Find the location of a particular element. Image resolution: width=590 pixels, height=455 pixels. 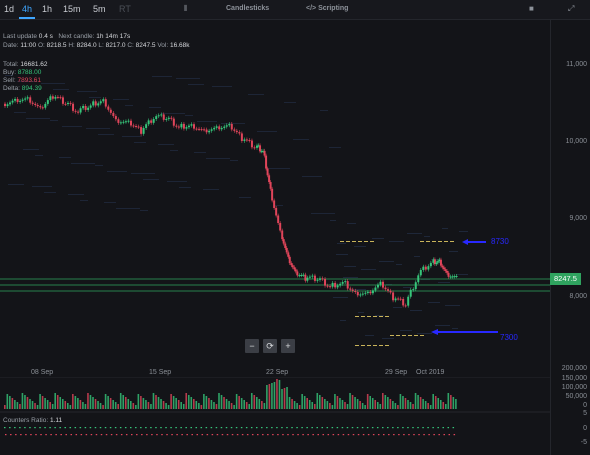

drag-handle-icon: ⦀ is located at coordinates (186, 9).